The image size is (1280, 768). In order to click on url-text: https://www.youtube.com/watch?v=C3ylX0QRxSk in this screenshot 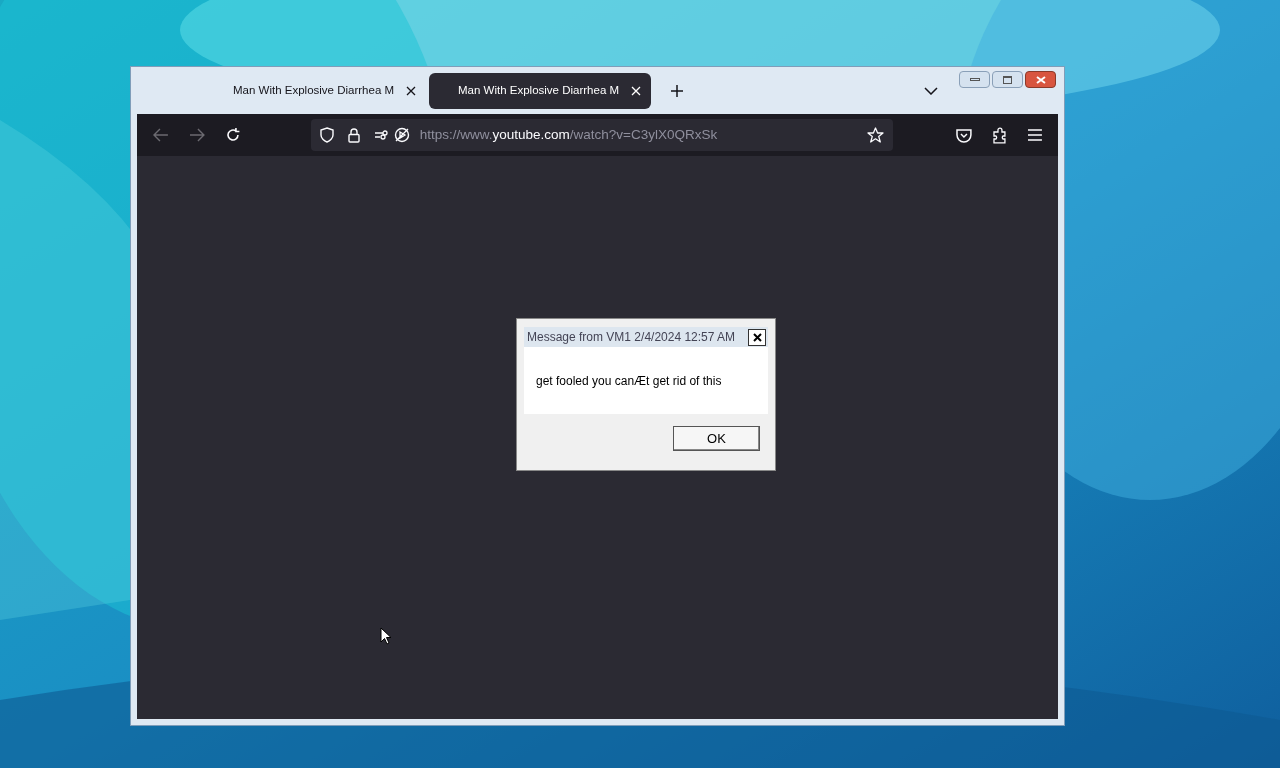, I will do `click(568, 134)`.